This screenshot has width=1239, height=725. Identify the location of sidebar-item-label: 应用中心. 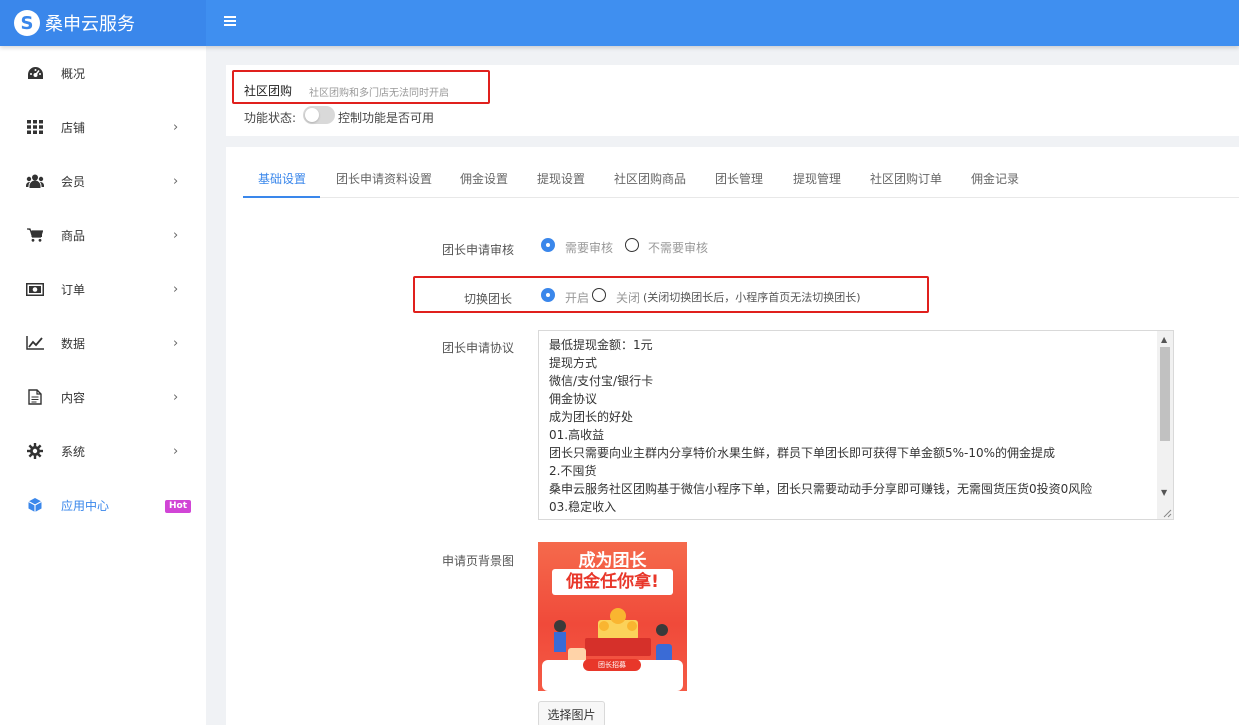
(85, 505).